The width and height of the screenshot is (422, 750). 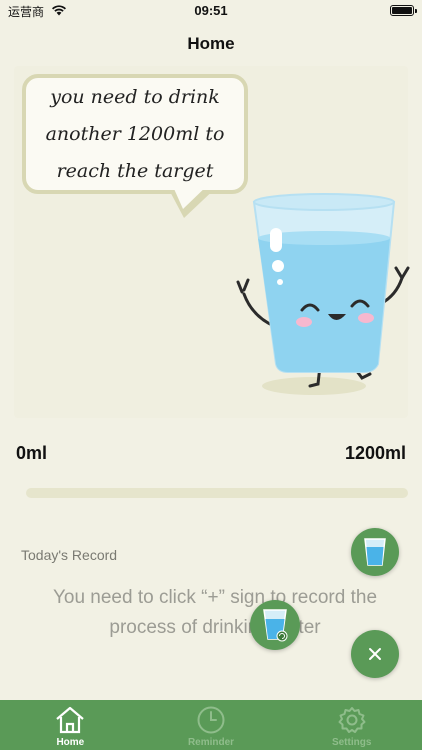 What do you see at coordinates (352, 720) in the screenshot?
I see `gear-icon` at bounding box center [352, 720].